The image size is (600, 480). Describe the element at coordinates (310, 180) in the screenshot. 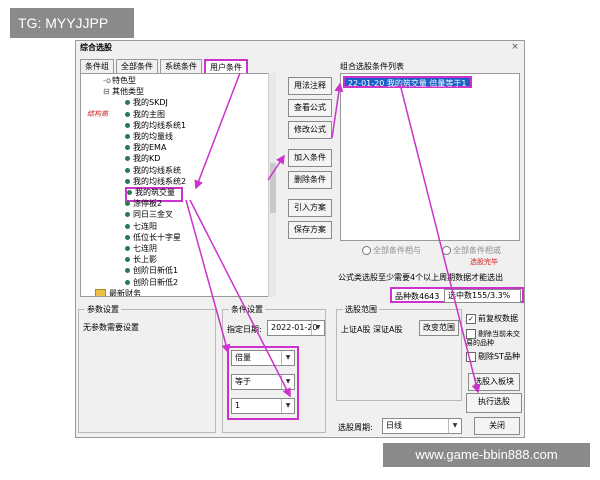

I see `delete-condition-button: 删除条件` at that location.